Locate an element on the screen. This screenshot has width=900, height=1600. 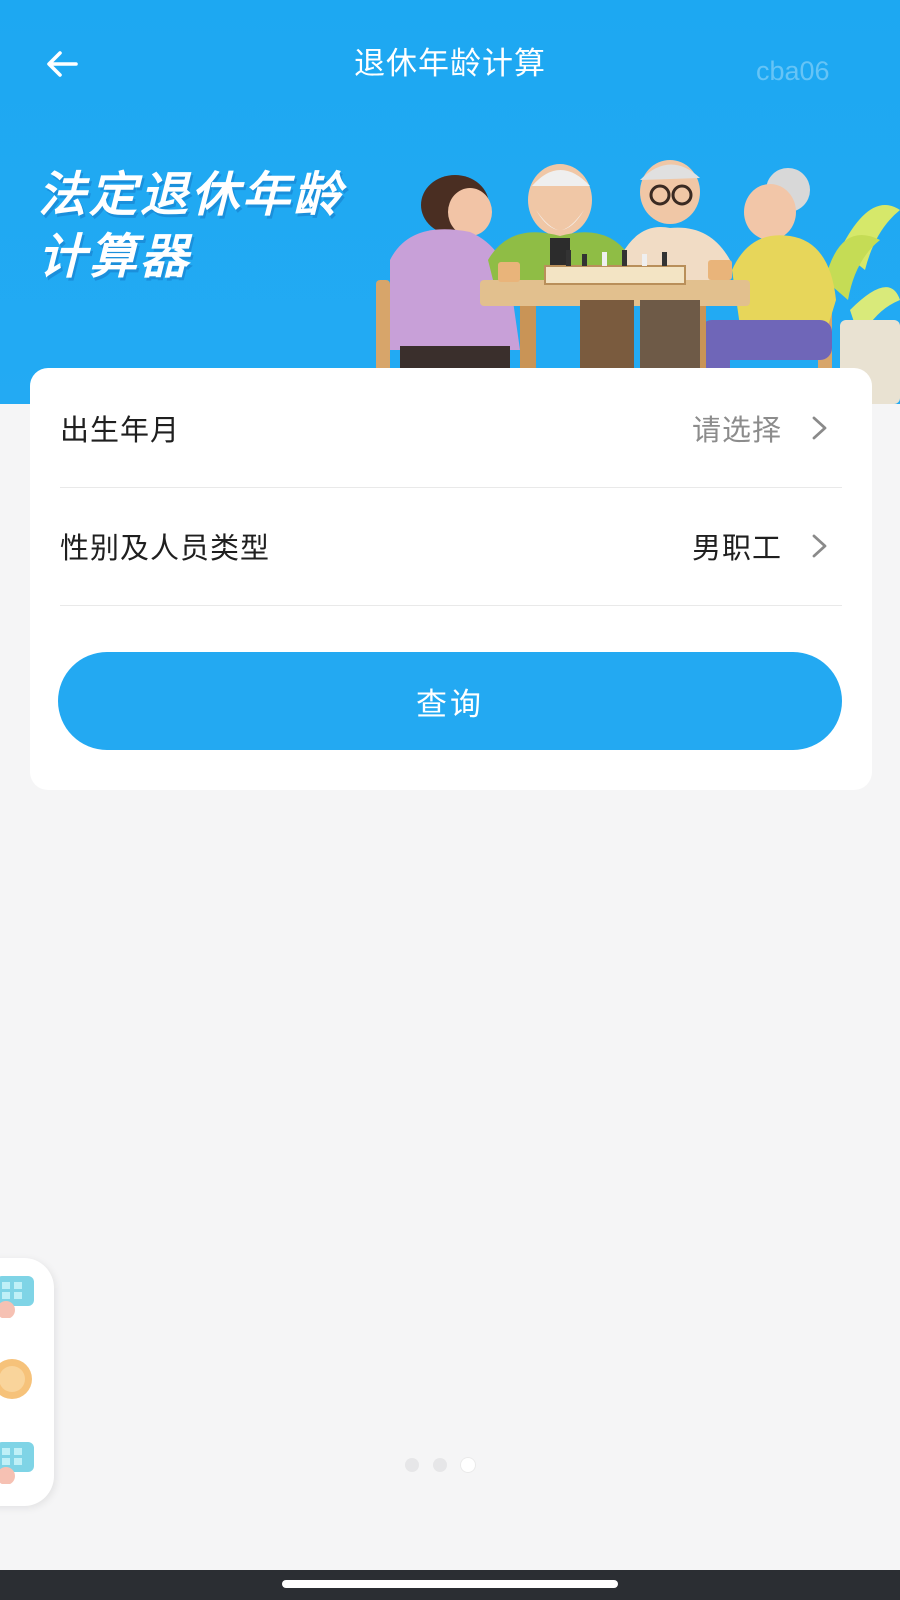
birth-date-selector: 请选择 is located at coordinates (767, 428).